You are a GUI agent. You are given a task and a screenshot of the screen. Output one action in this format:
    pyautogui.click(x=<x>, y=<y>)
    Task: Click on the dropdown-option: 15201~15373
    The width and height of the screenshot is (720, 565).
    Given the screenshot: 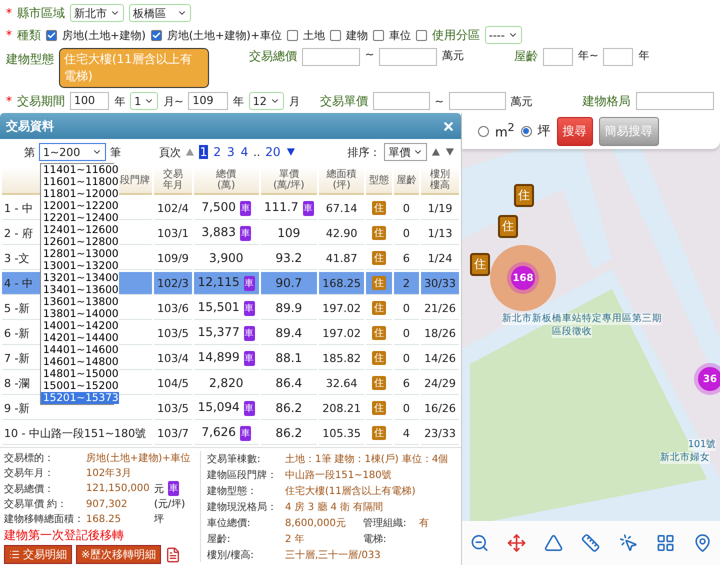 What is the action you would take?
    pyautogui.click(x=80, y=398)
    